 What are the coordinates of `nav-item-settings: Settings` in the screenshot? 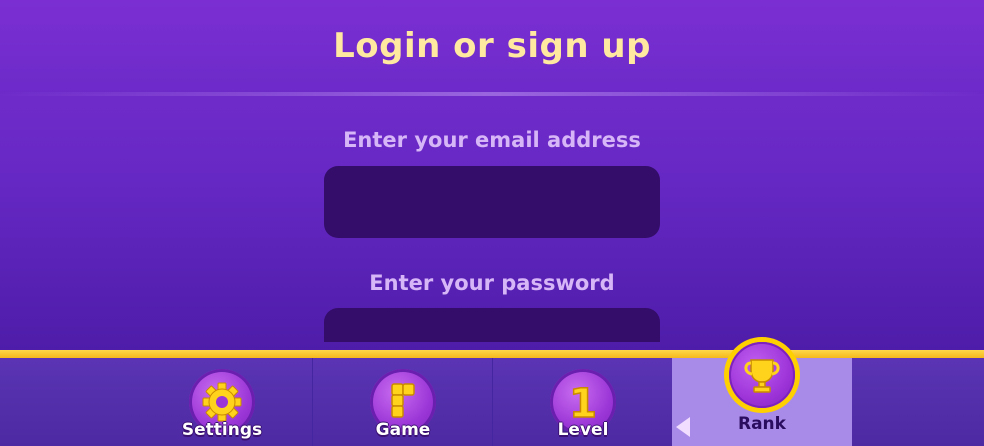 It's located at (222, 402).